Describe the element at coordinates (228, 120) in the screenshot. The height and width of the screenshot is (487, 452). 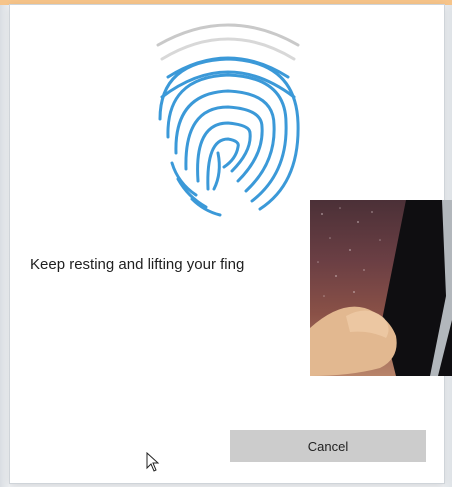
I see `fingerprint-icon` at that location.